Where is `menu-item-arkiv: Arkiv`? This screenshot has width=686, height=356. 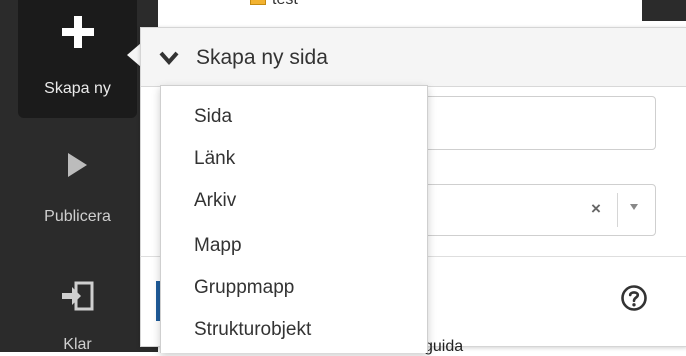 menu-item-arkiv: Arkiv is located at coordinates (294, 200).